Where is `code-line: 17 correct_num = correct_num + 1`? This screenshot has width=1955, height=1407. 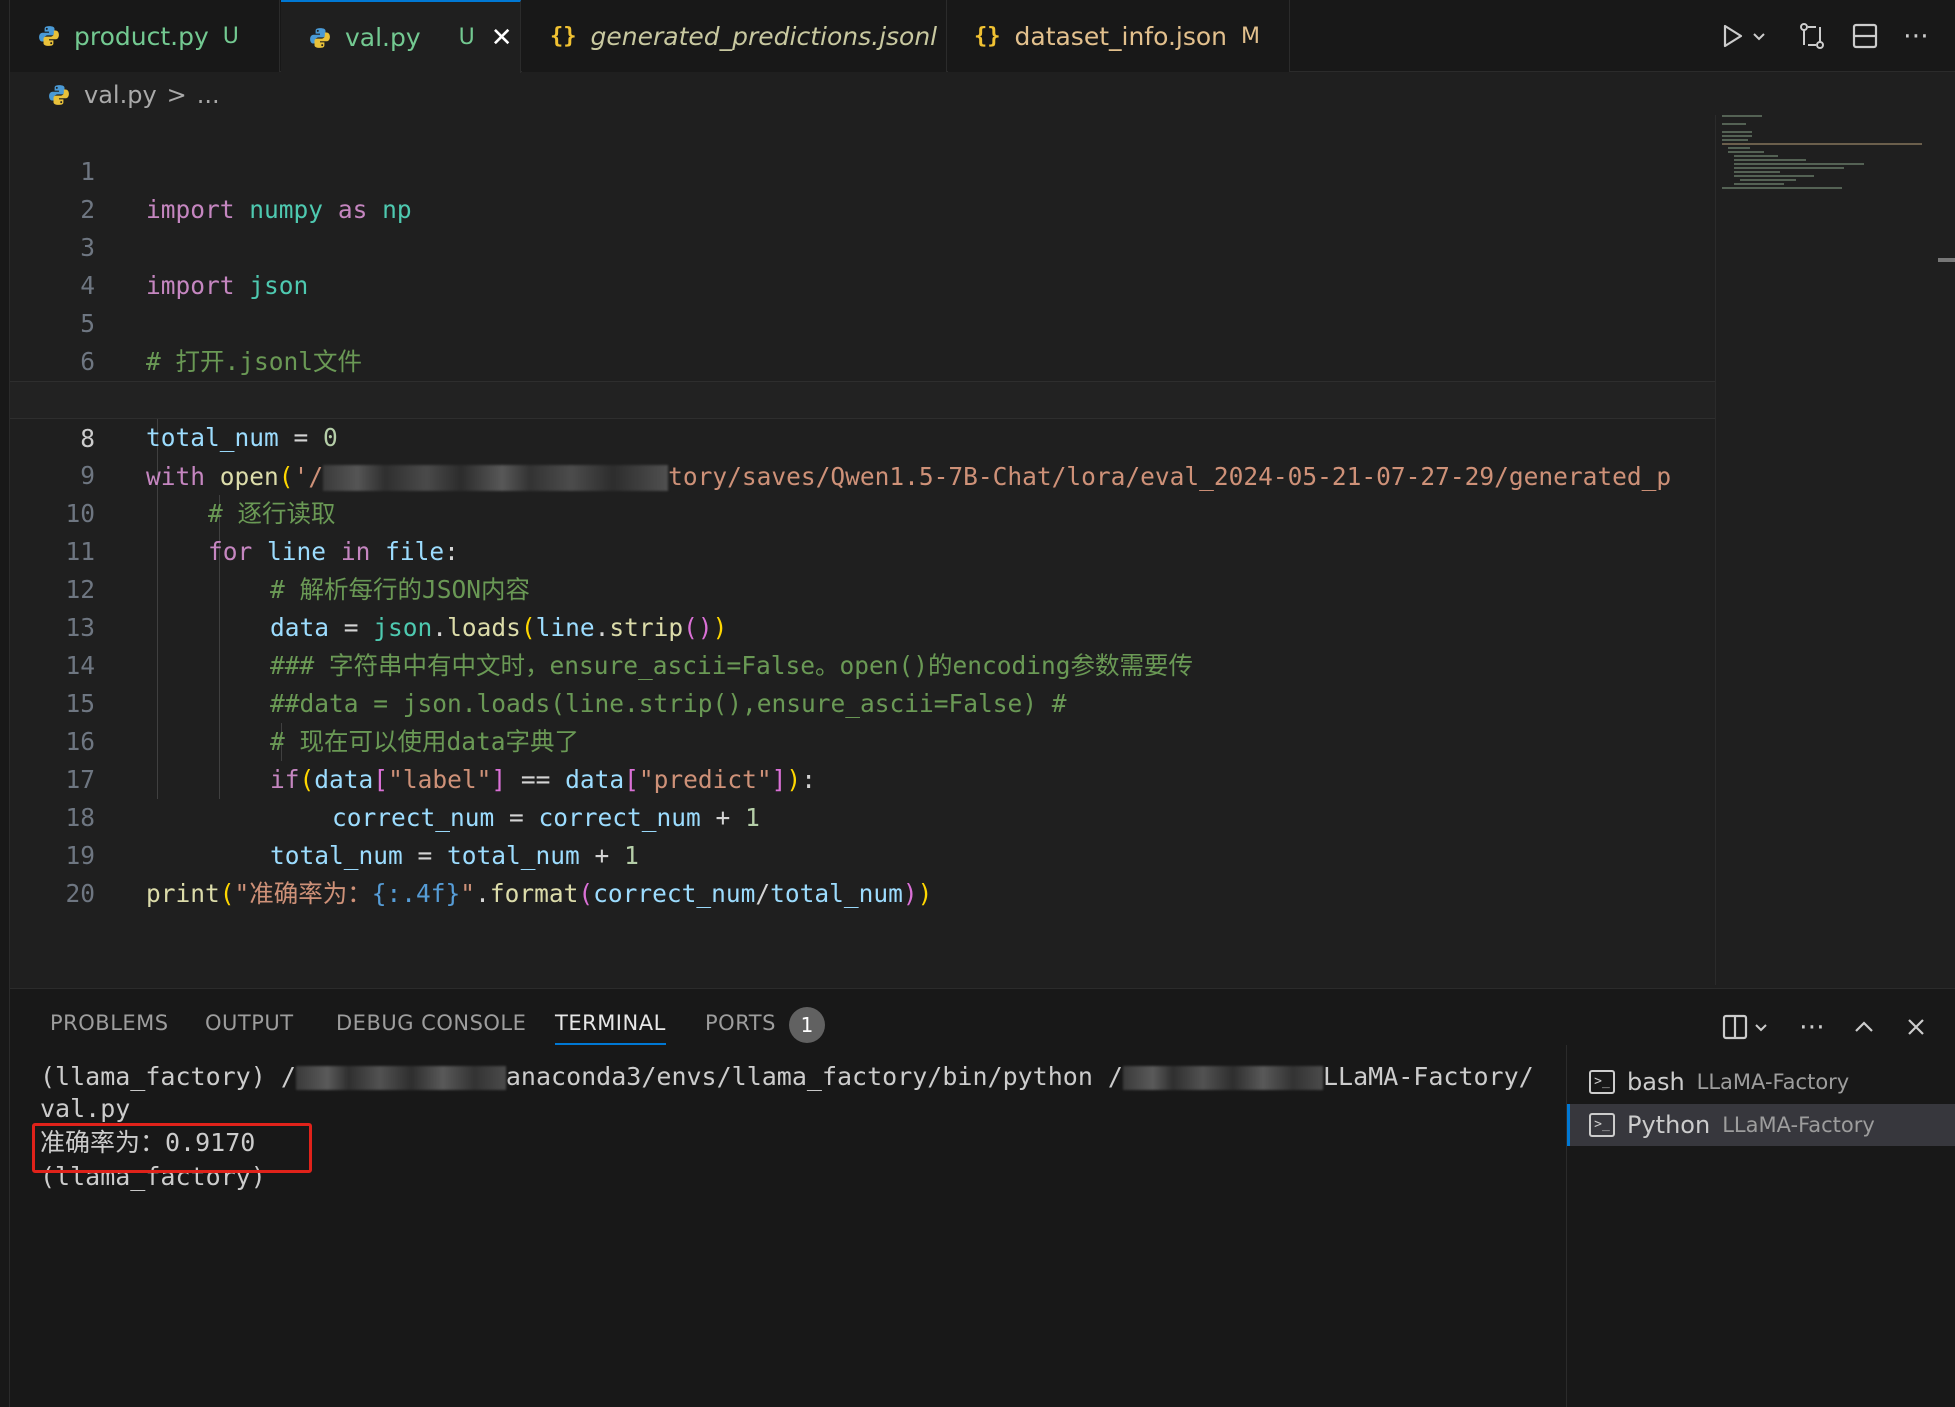 code-line: 17 correct_num = correct_num + 1 is located at coordinates (862, 777).